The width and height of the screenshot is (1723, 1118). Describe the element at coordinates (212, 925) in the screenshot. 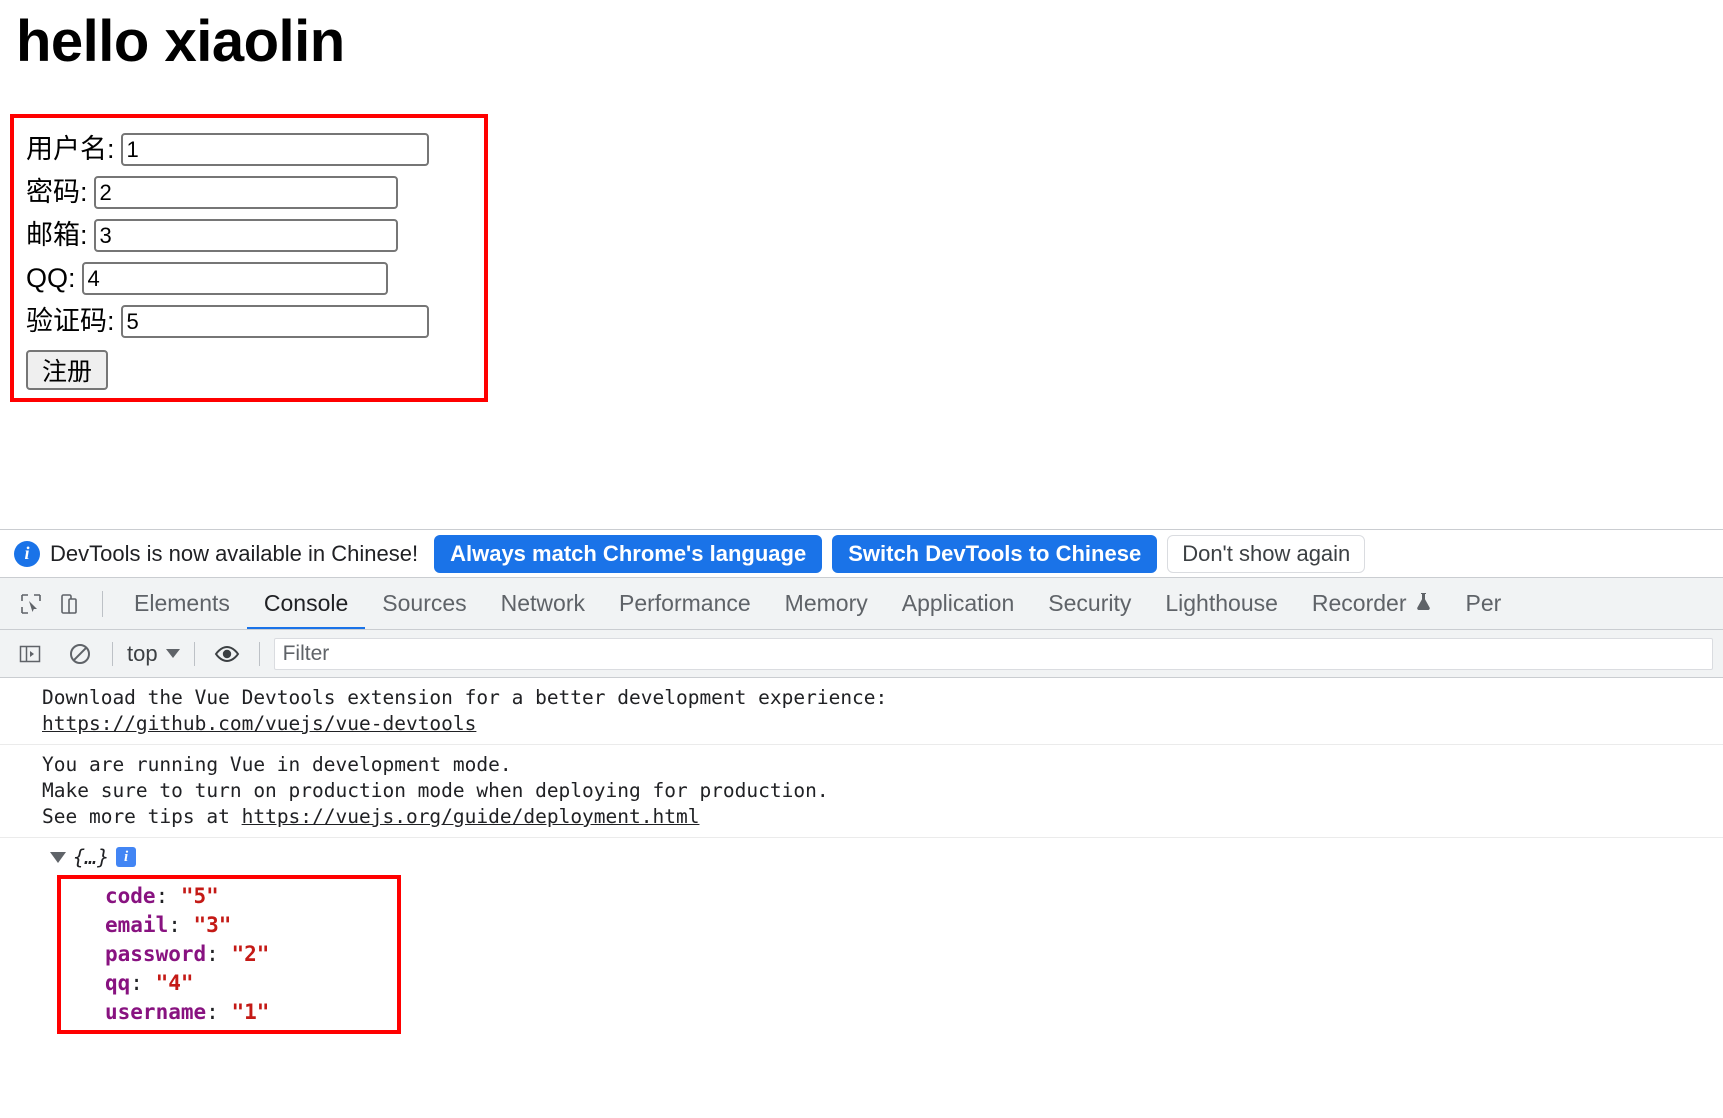

I see `property-value: "3"` at that location.